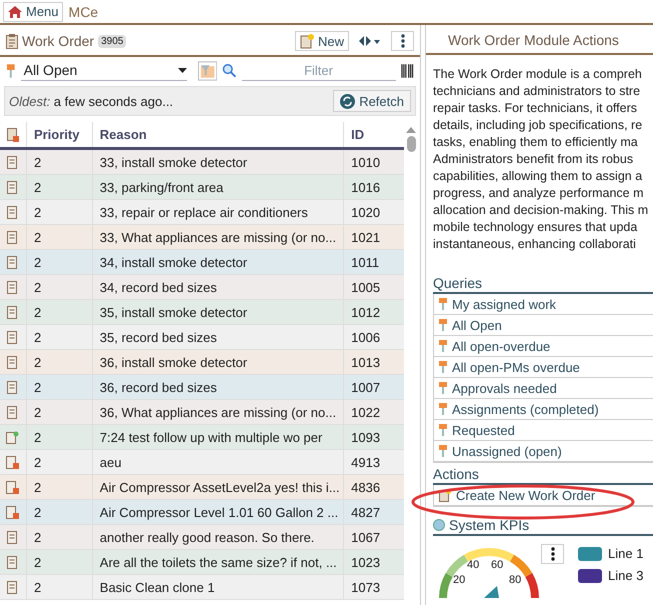 The height and width of the screenshot is (605, 653). I want to click on gauge-tick-label: 80, so click(515, 580).